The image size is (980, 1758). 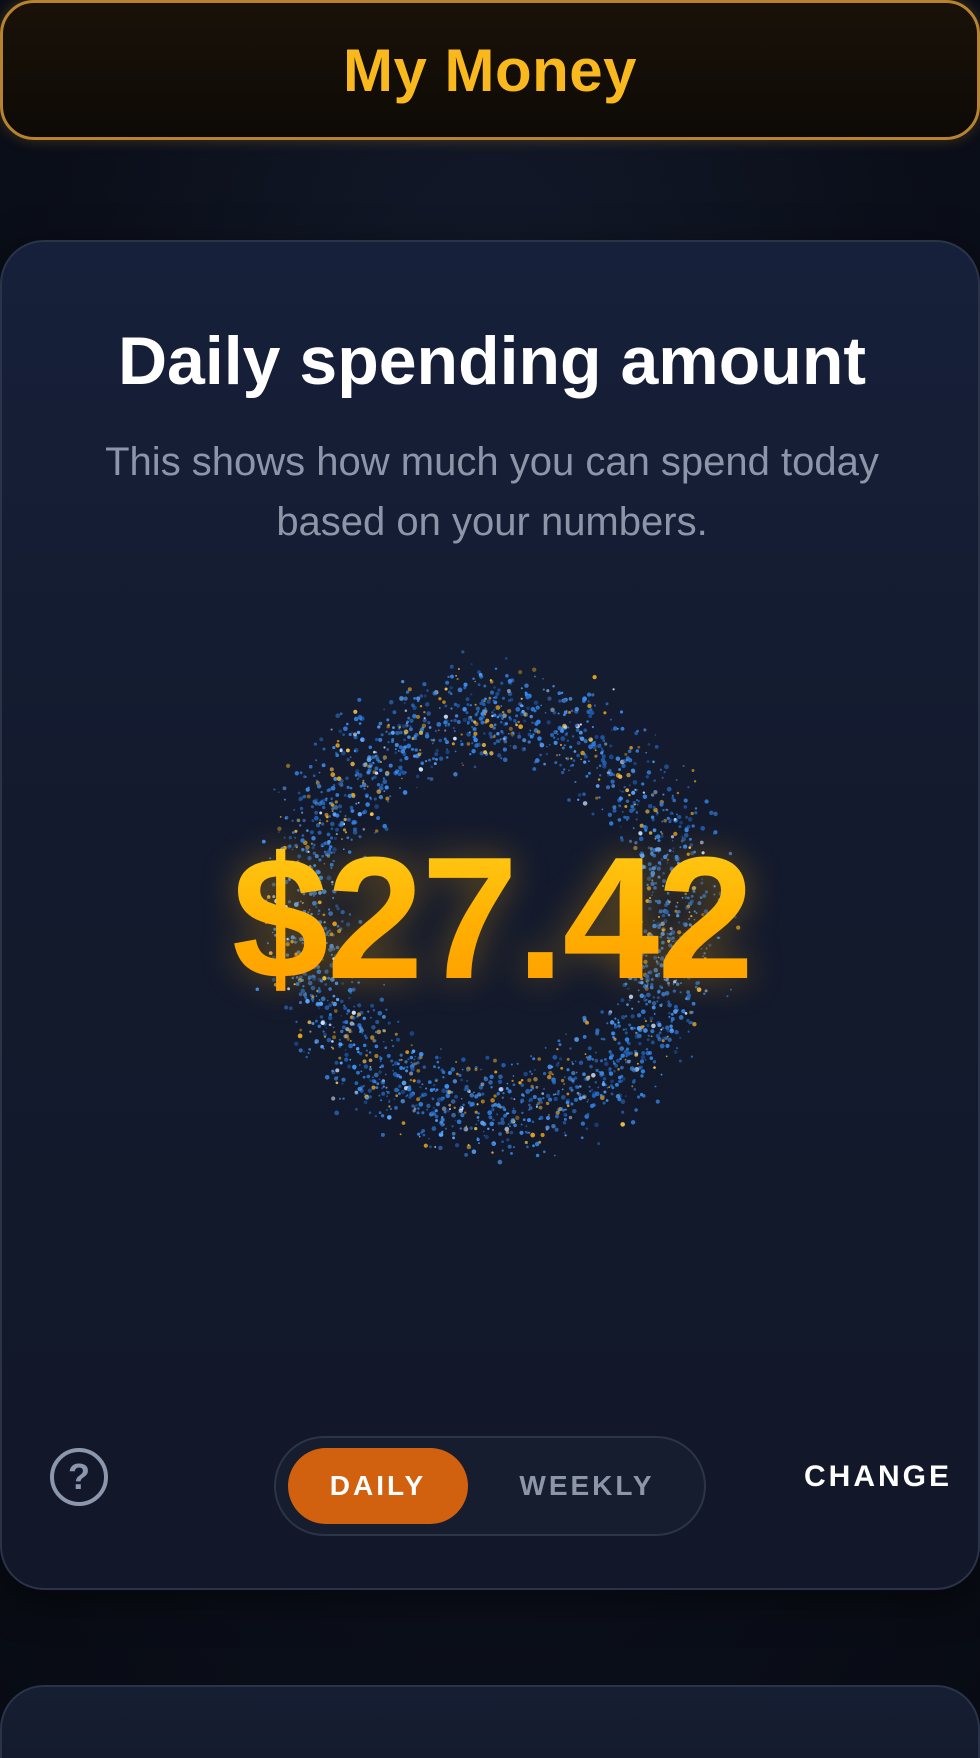 I want to click on toggle-daily: DAILY, so click(x=378, y=1486).